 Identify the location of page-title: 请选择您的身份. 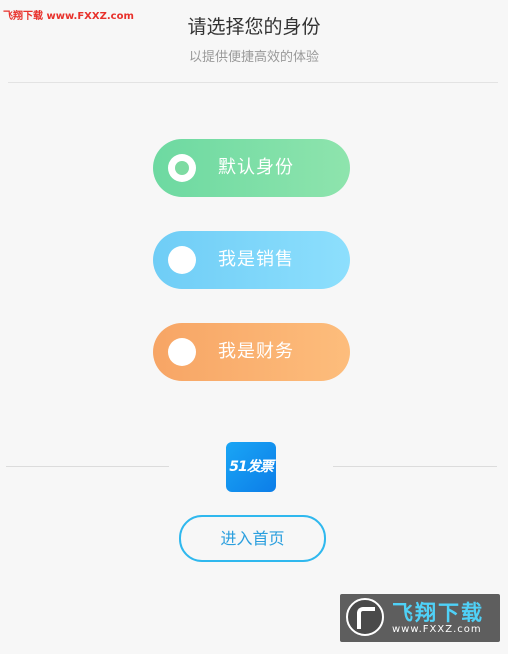
(254, 27).